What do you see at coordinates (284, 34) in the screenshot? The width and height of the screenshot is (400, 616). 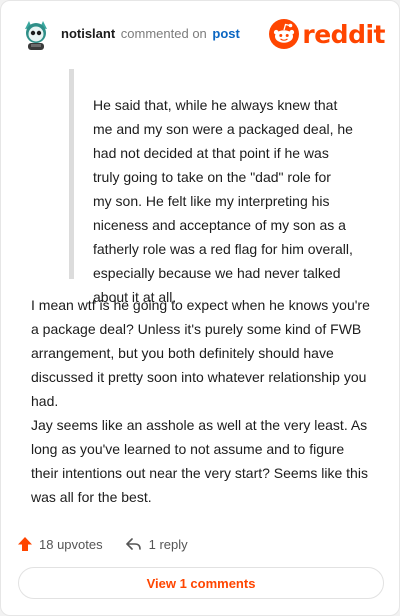 I see `reddit-logo-icon` at bounding box center [284, 34].